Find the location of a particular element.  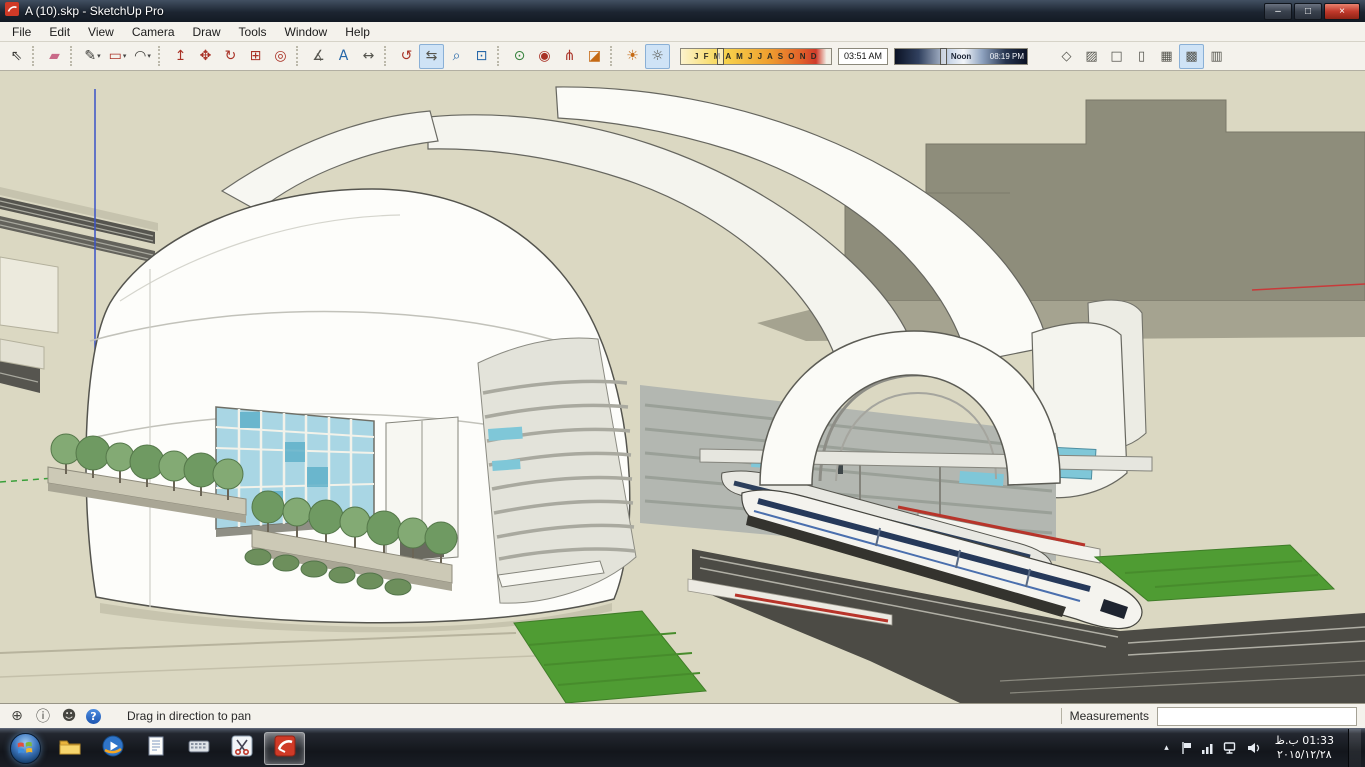

move-tool-button: ✥ is located at coordinates (205, 56).